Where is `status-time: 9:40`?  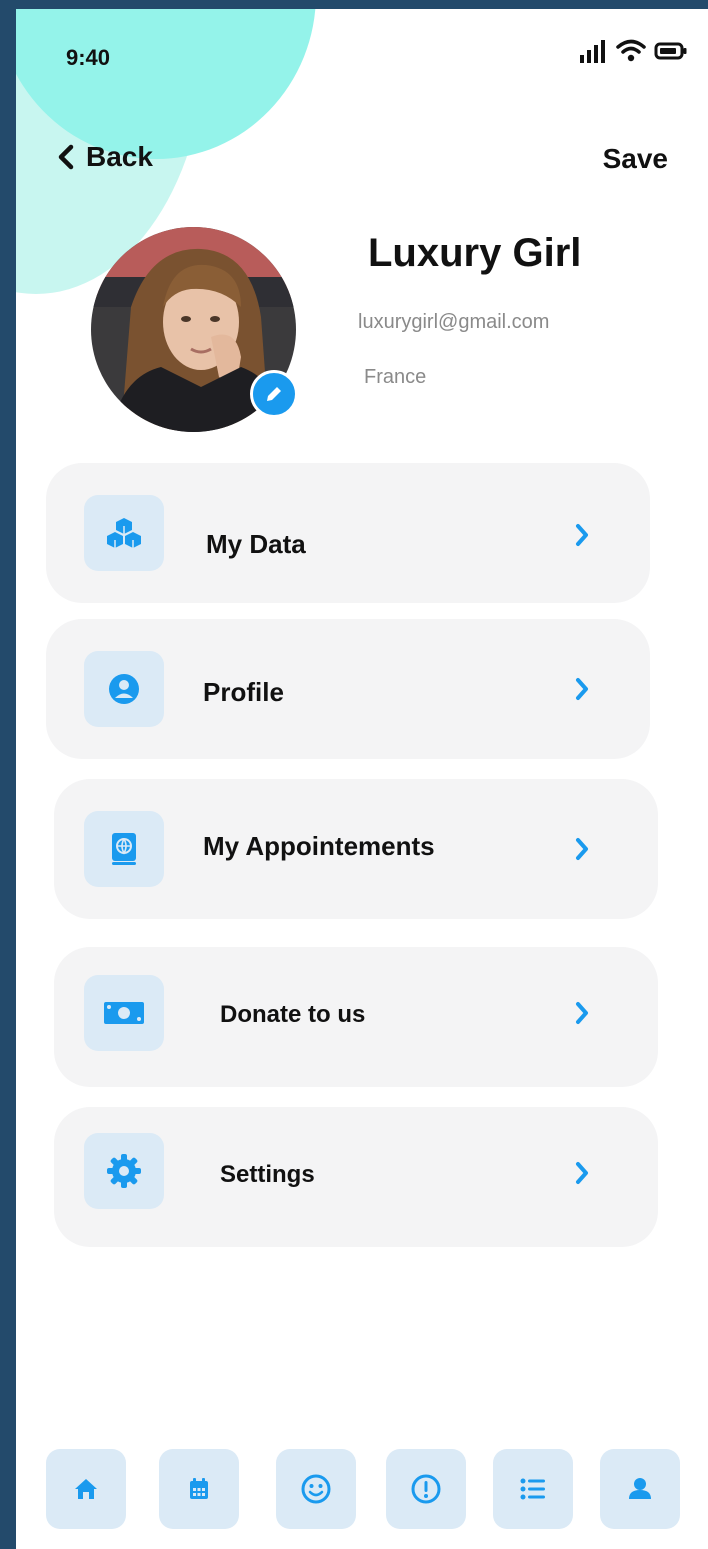 status-time: 9:40 is located at coordinates (88, 57).